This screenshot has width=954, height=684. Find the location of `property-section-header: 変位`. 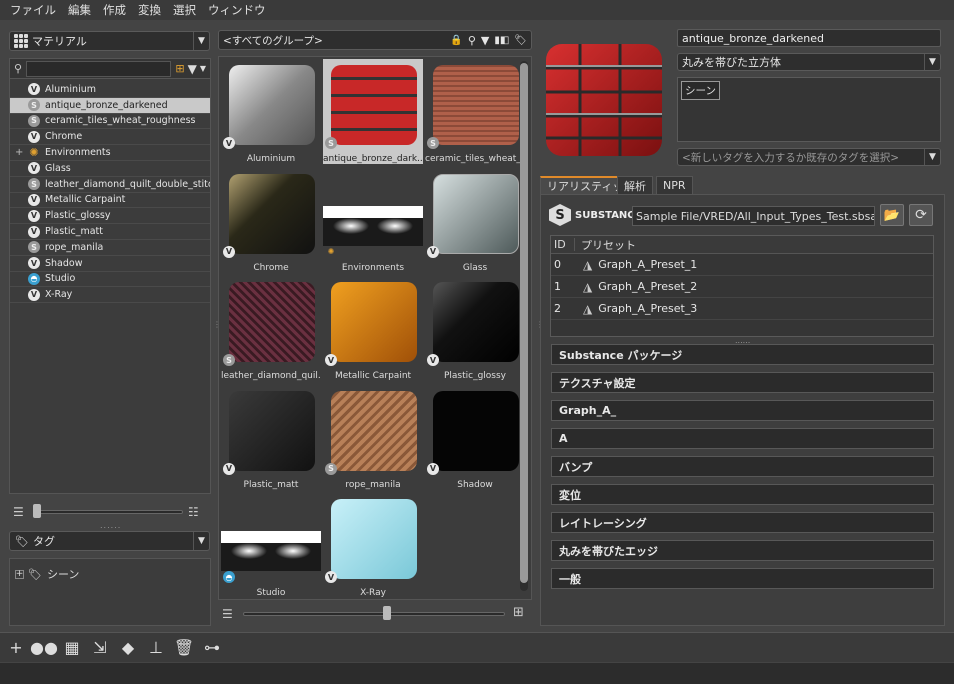

property-section-header: 変位 is located at coordinates (742, 494).